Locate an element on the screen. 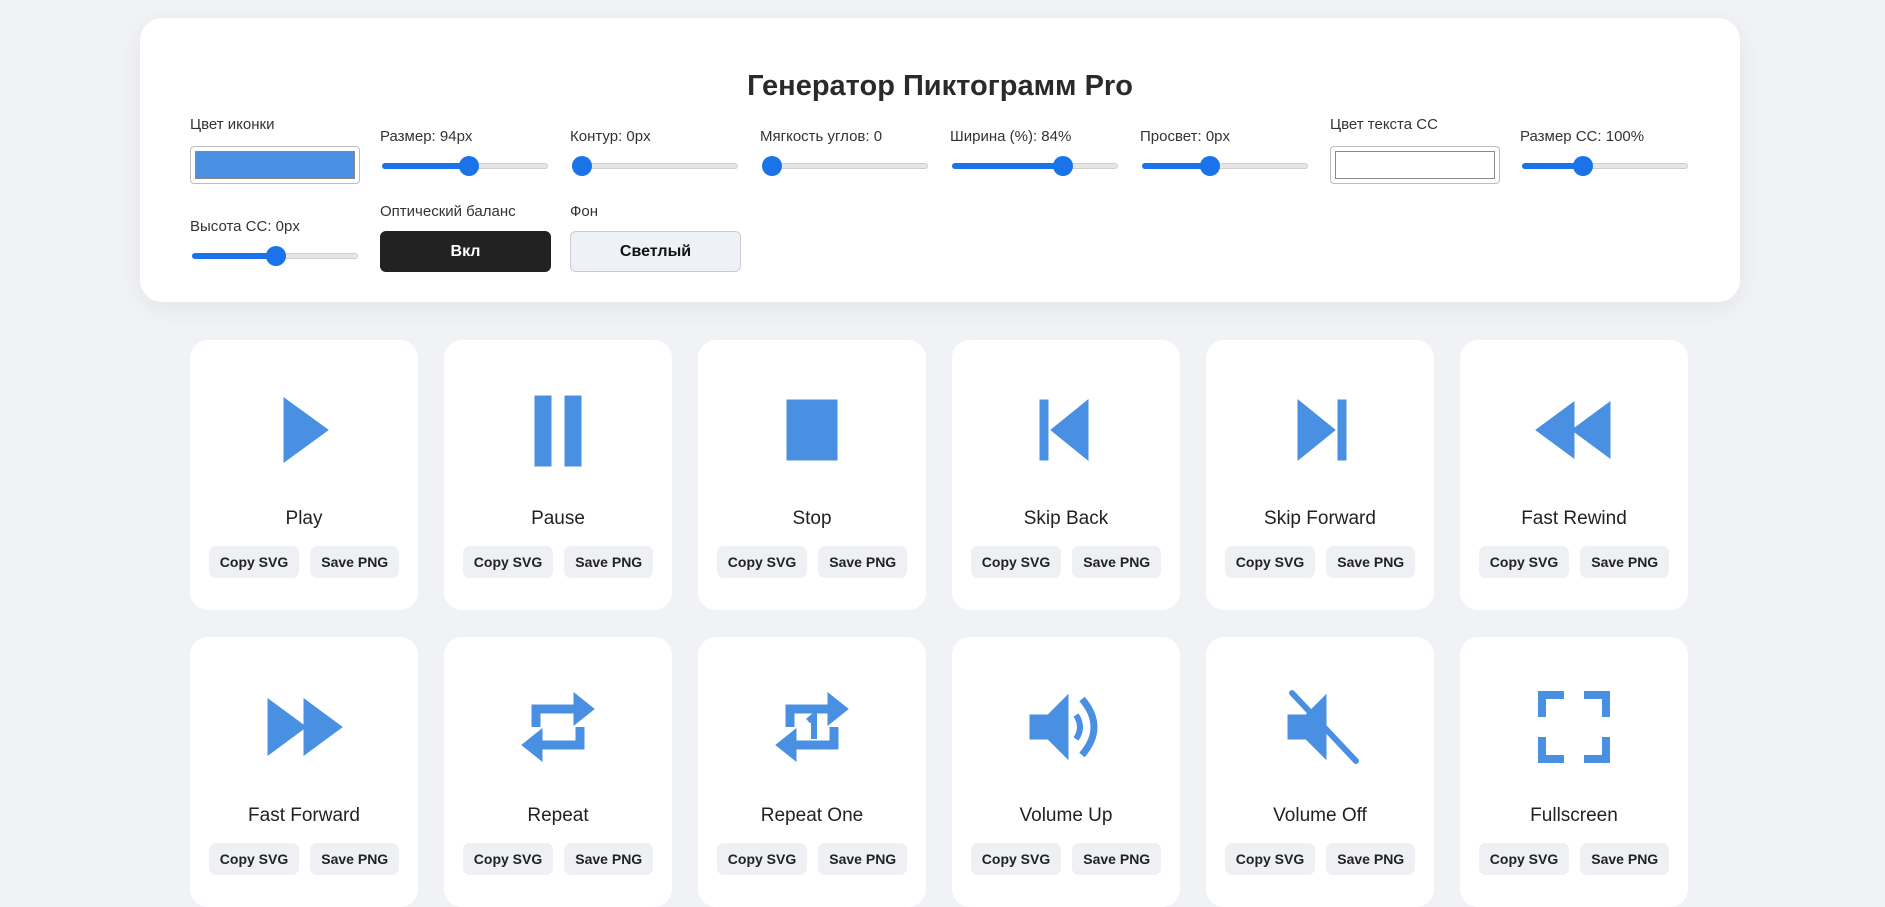  cc-color-control: Цвет текста CC is located at coordinates (1415, 150).